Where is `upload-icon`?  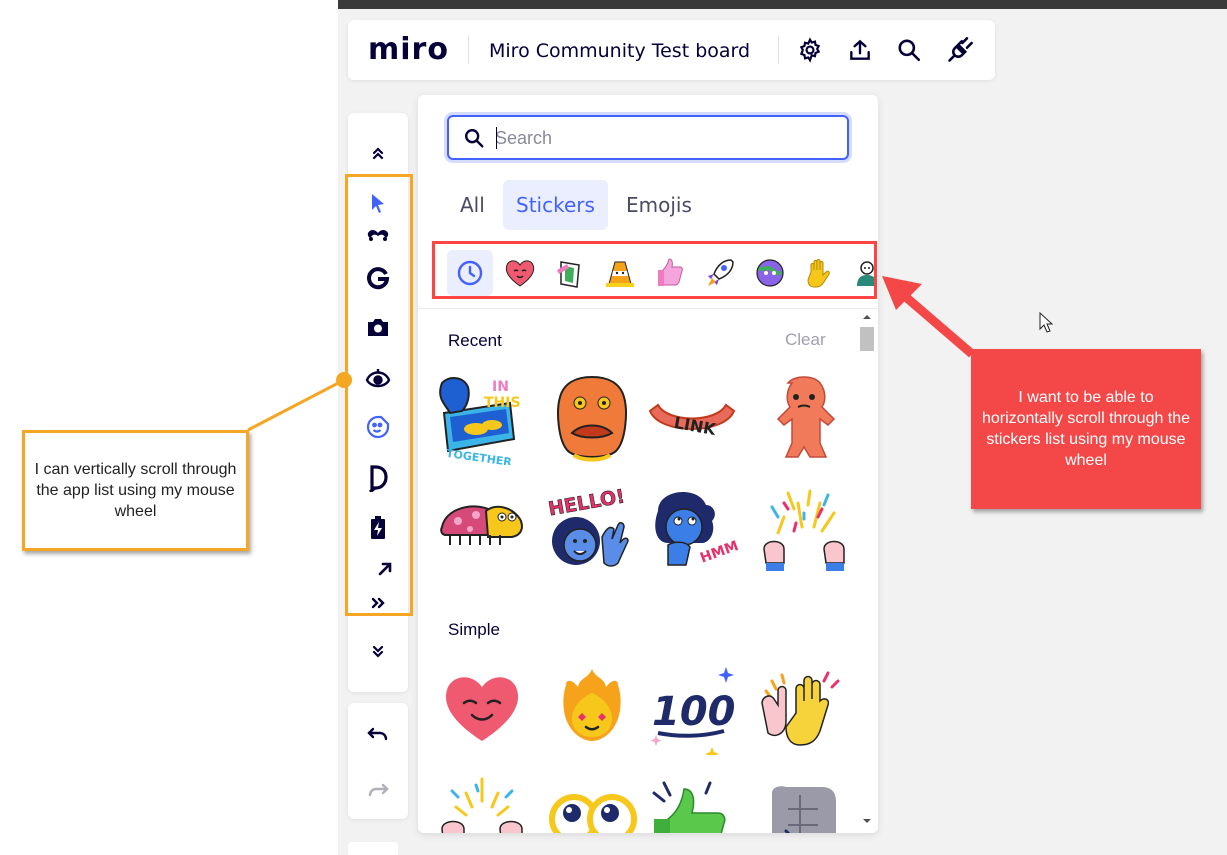 upload-icon is located at coordinates (860, 50).